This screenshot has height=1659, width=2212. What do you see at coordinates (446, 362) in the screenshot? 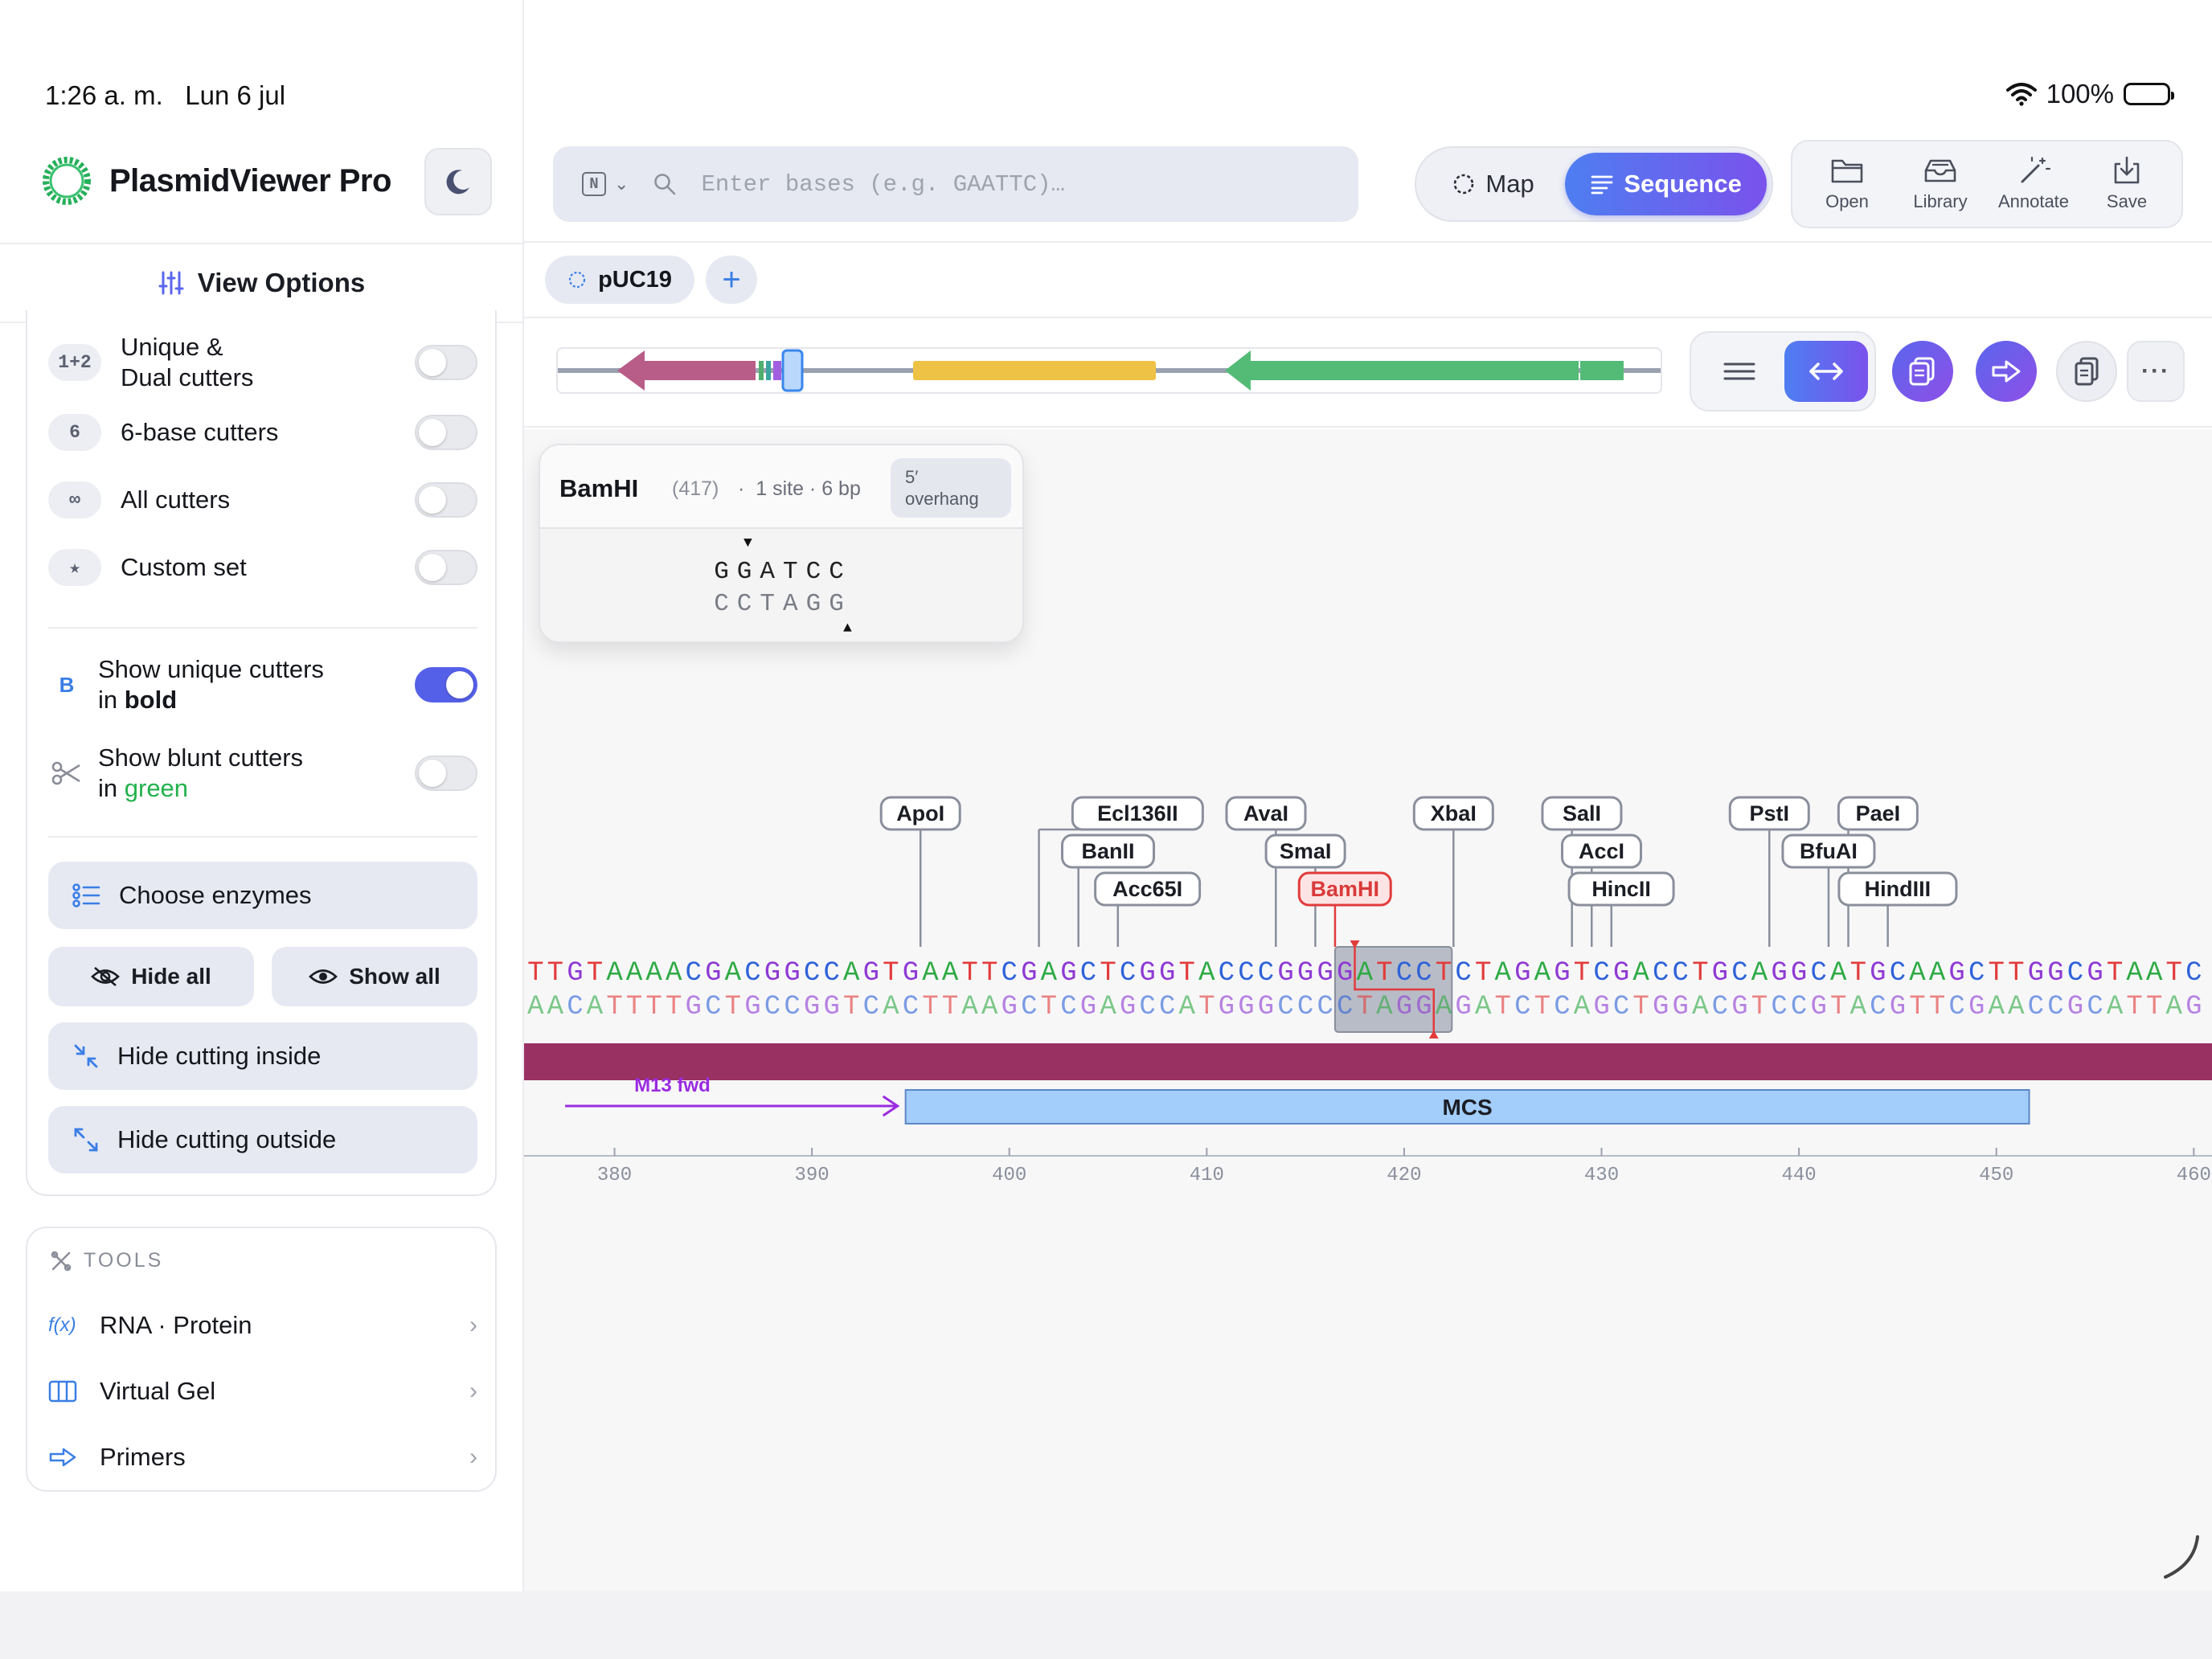
I see `unique-dual-toggle` at bounding box center [446, 362].